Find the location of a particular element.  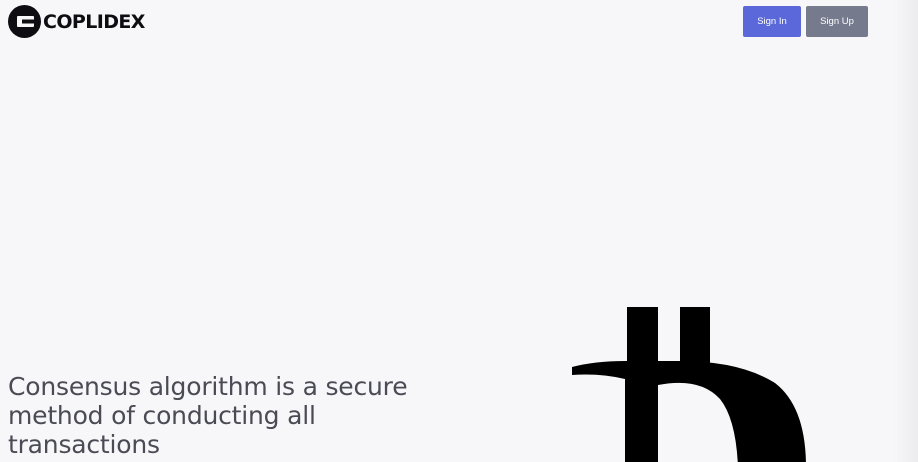

bitcoin-icon is located at coordinates (689, 384).